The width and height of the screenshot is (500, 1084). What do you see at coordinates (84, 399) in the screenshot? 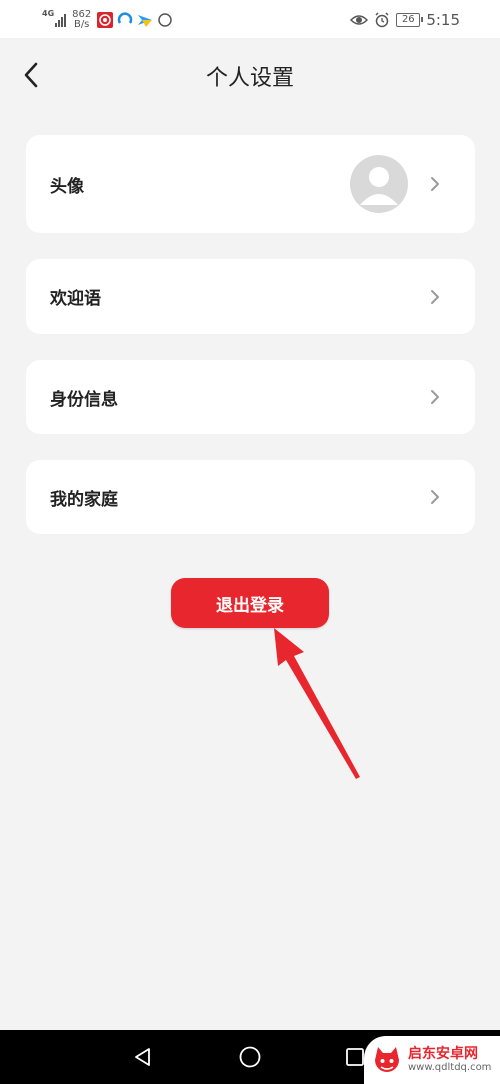
I see `settings-item-label: 身份信息` at bounding box center [84, 399].